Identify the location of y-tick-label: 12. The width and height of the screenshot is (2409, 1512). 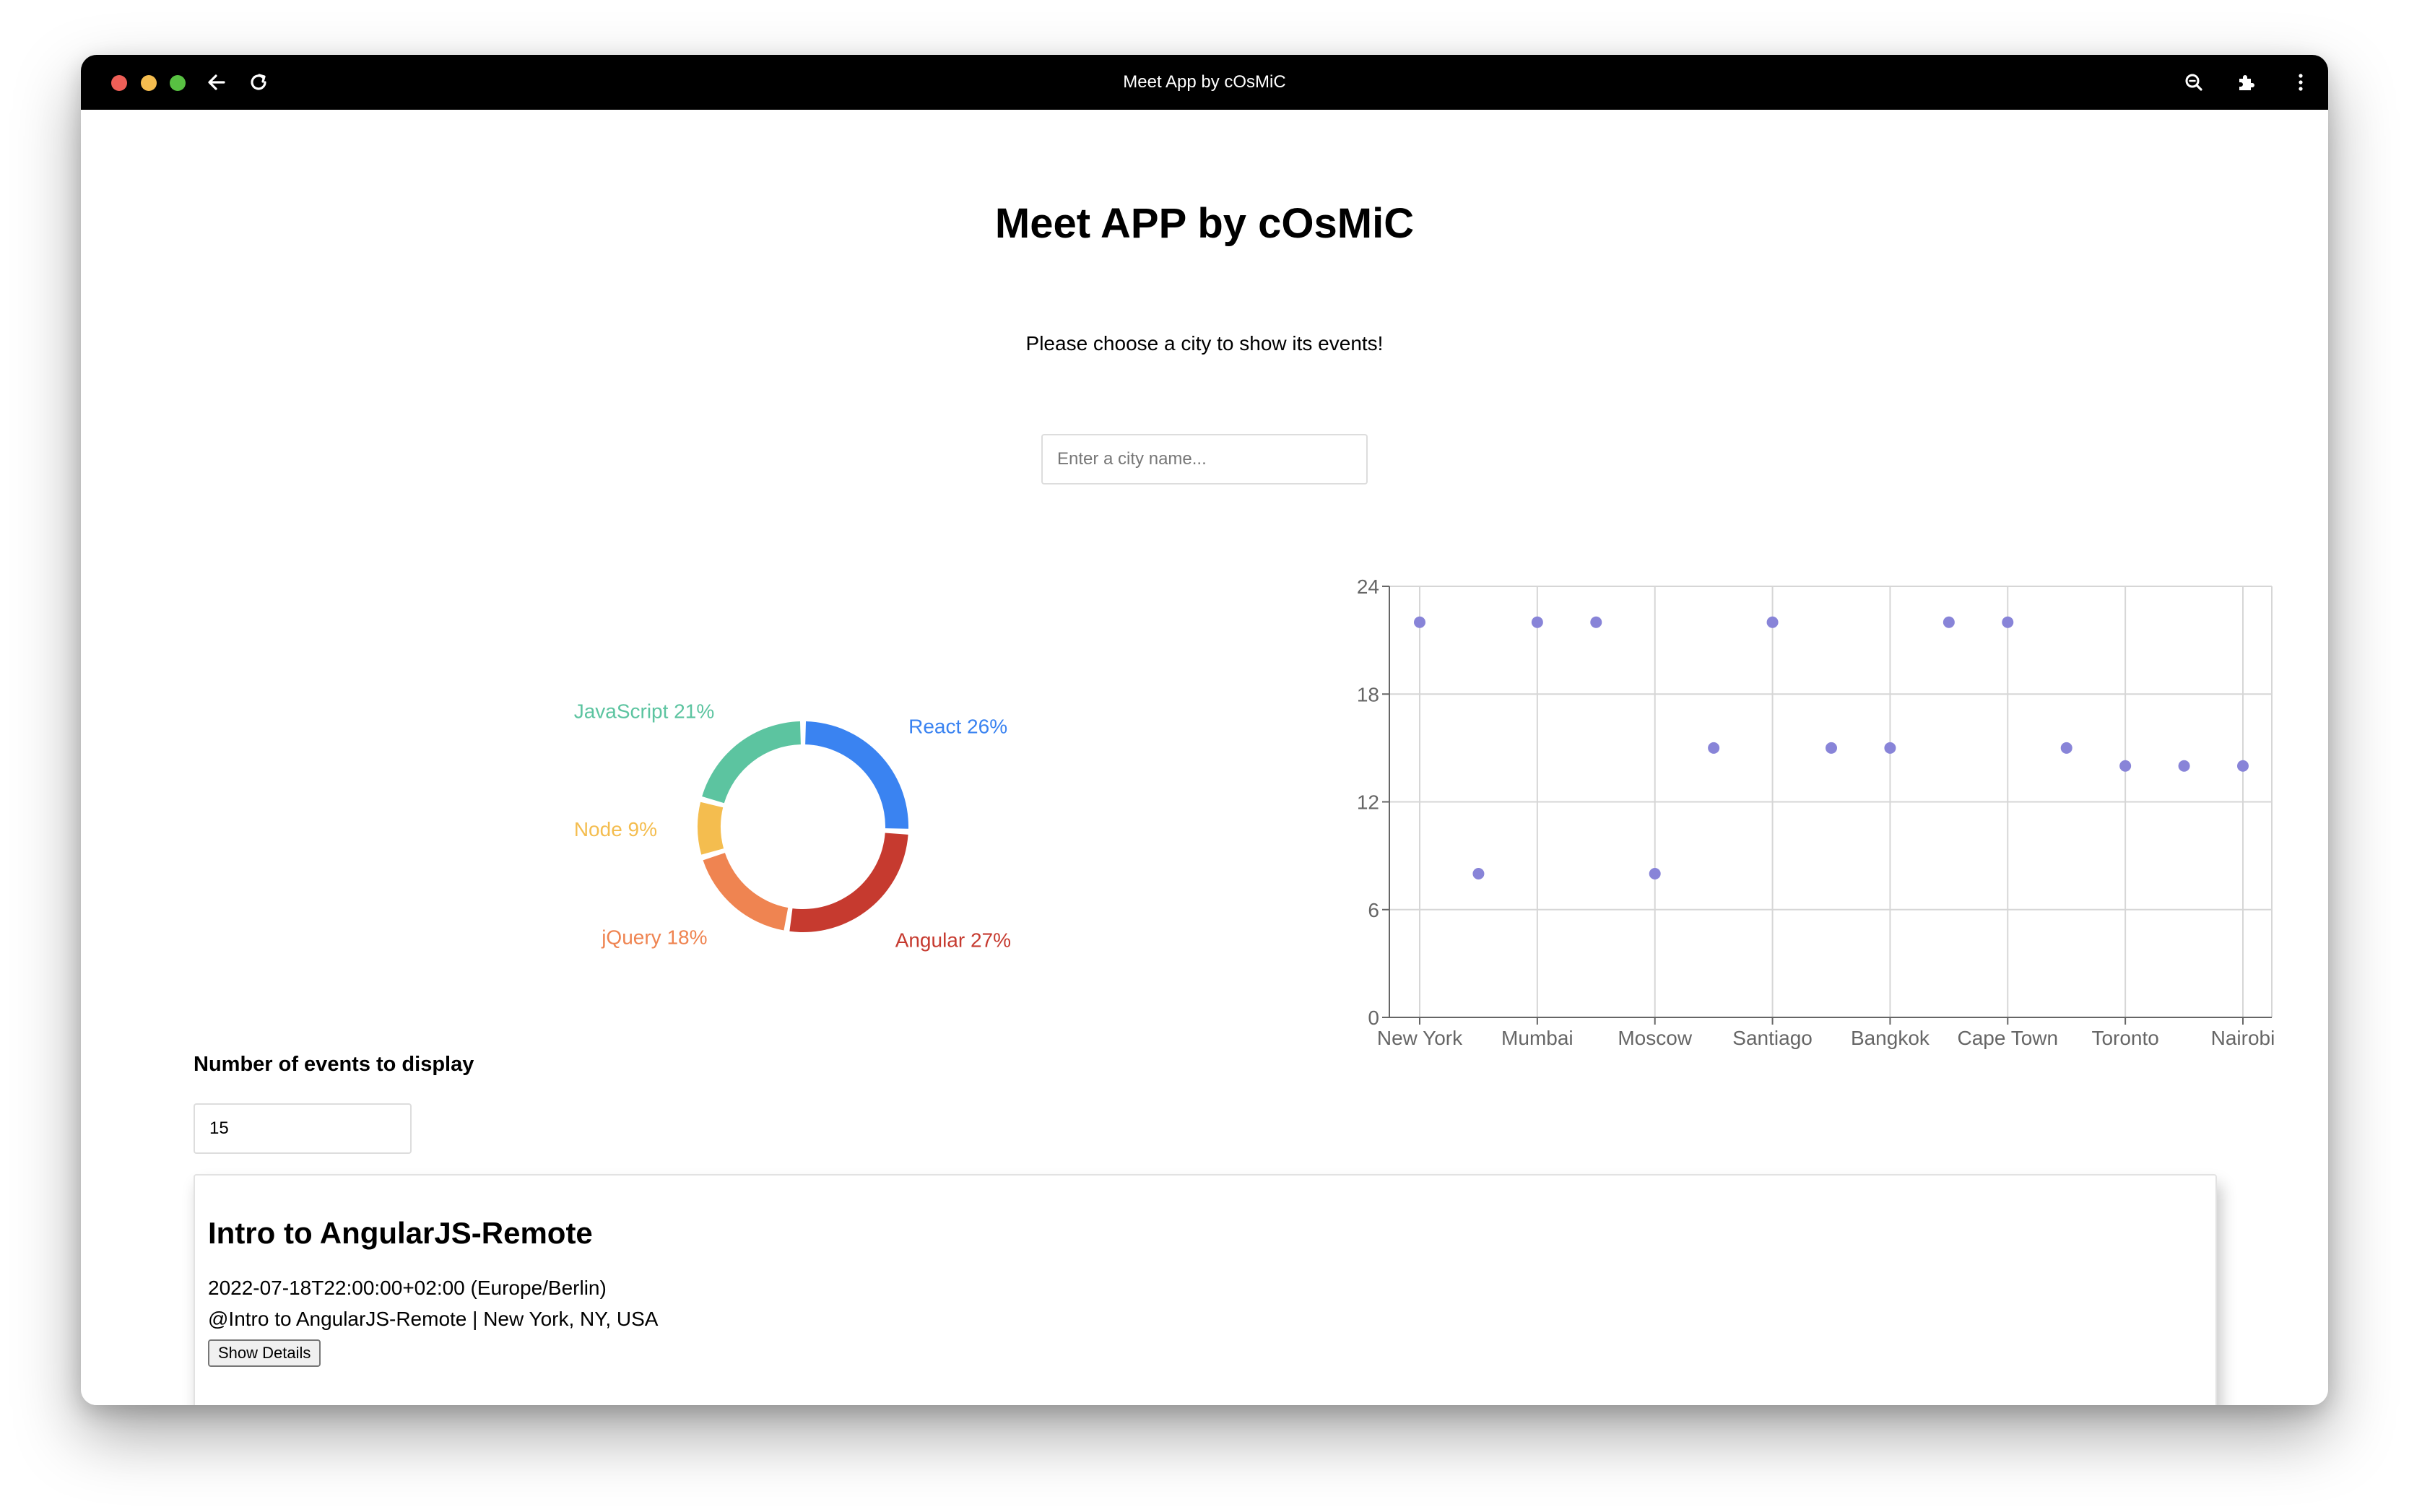
(1368, 802).